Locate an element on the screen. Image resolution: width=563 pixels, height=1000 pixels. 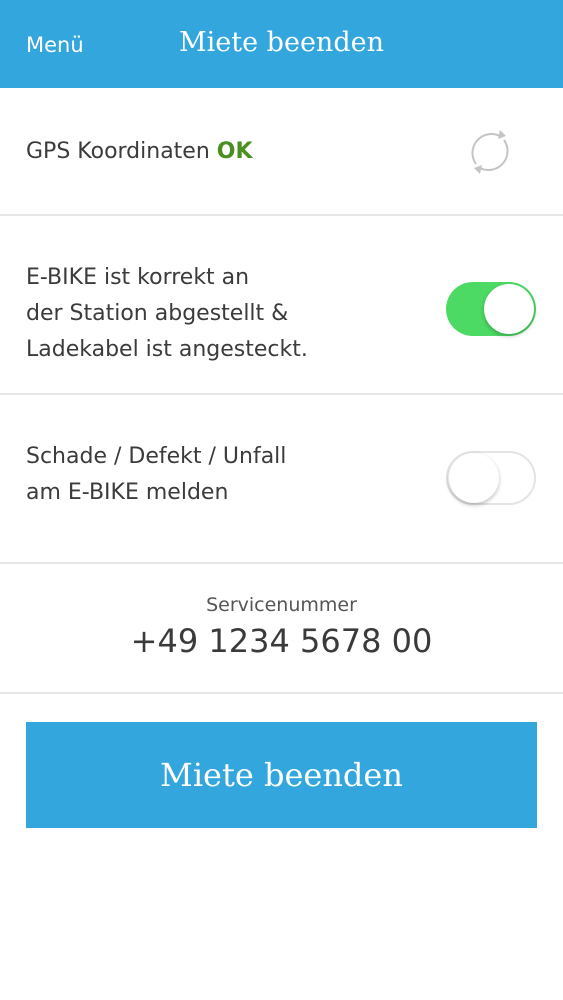
gps-label: GPS Koordinaten is located at coordinates (118, 151).